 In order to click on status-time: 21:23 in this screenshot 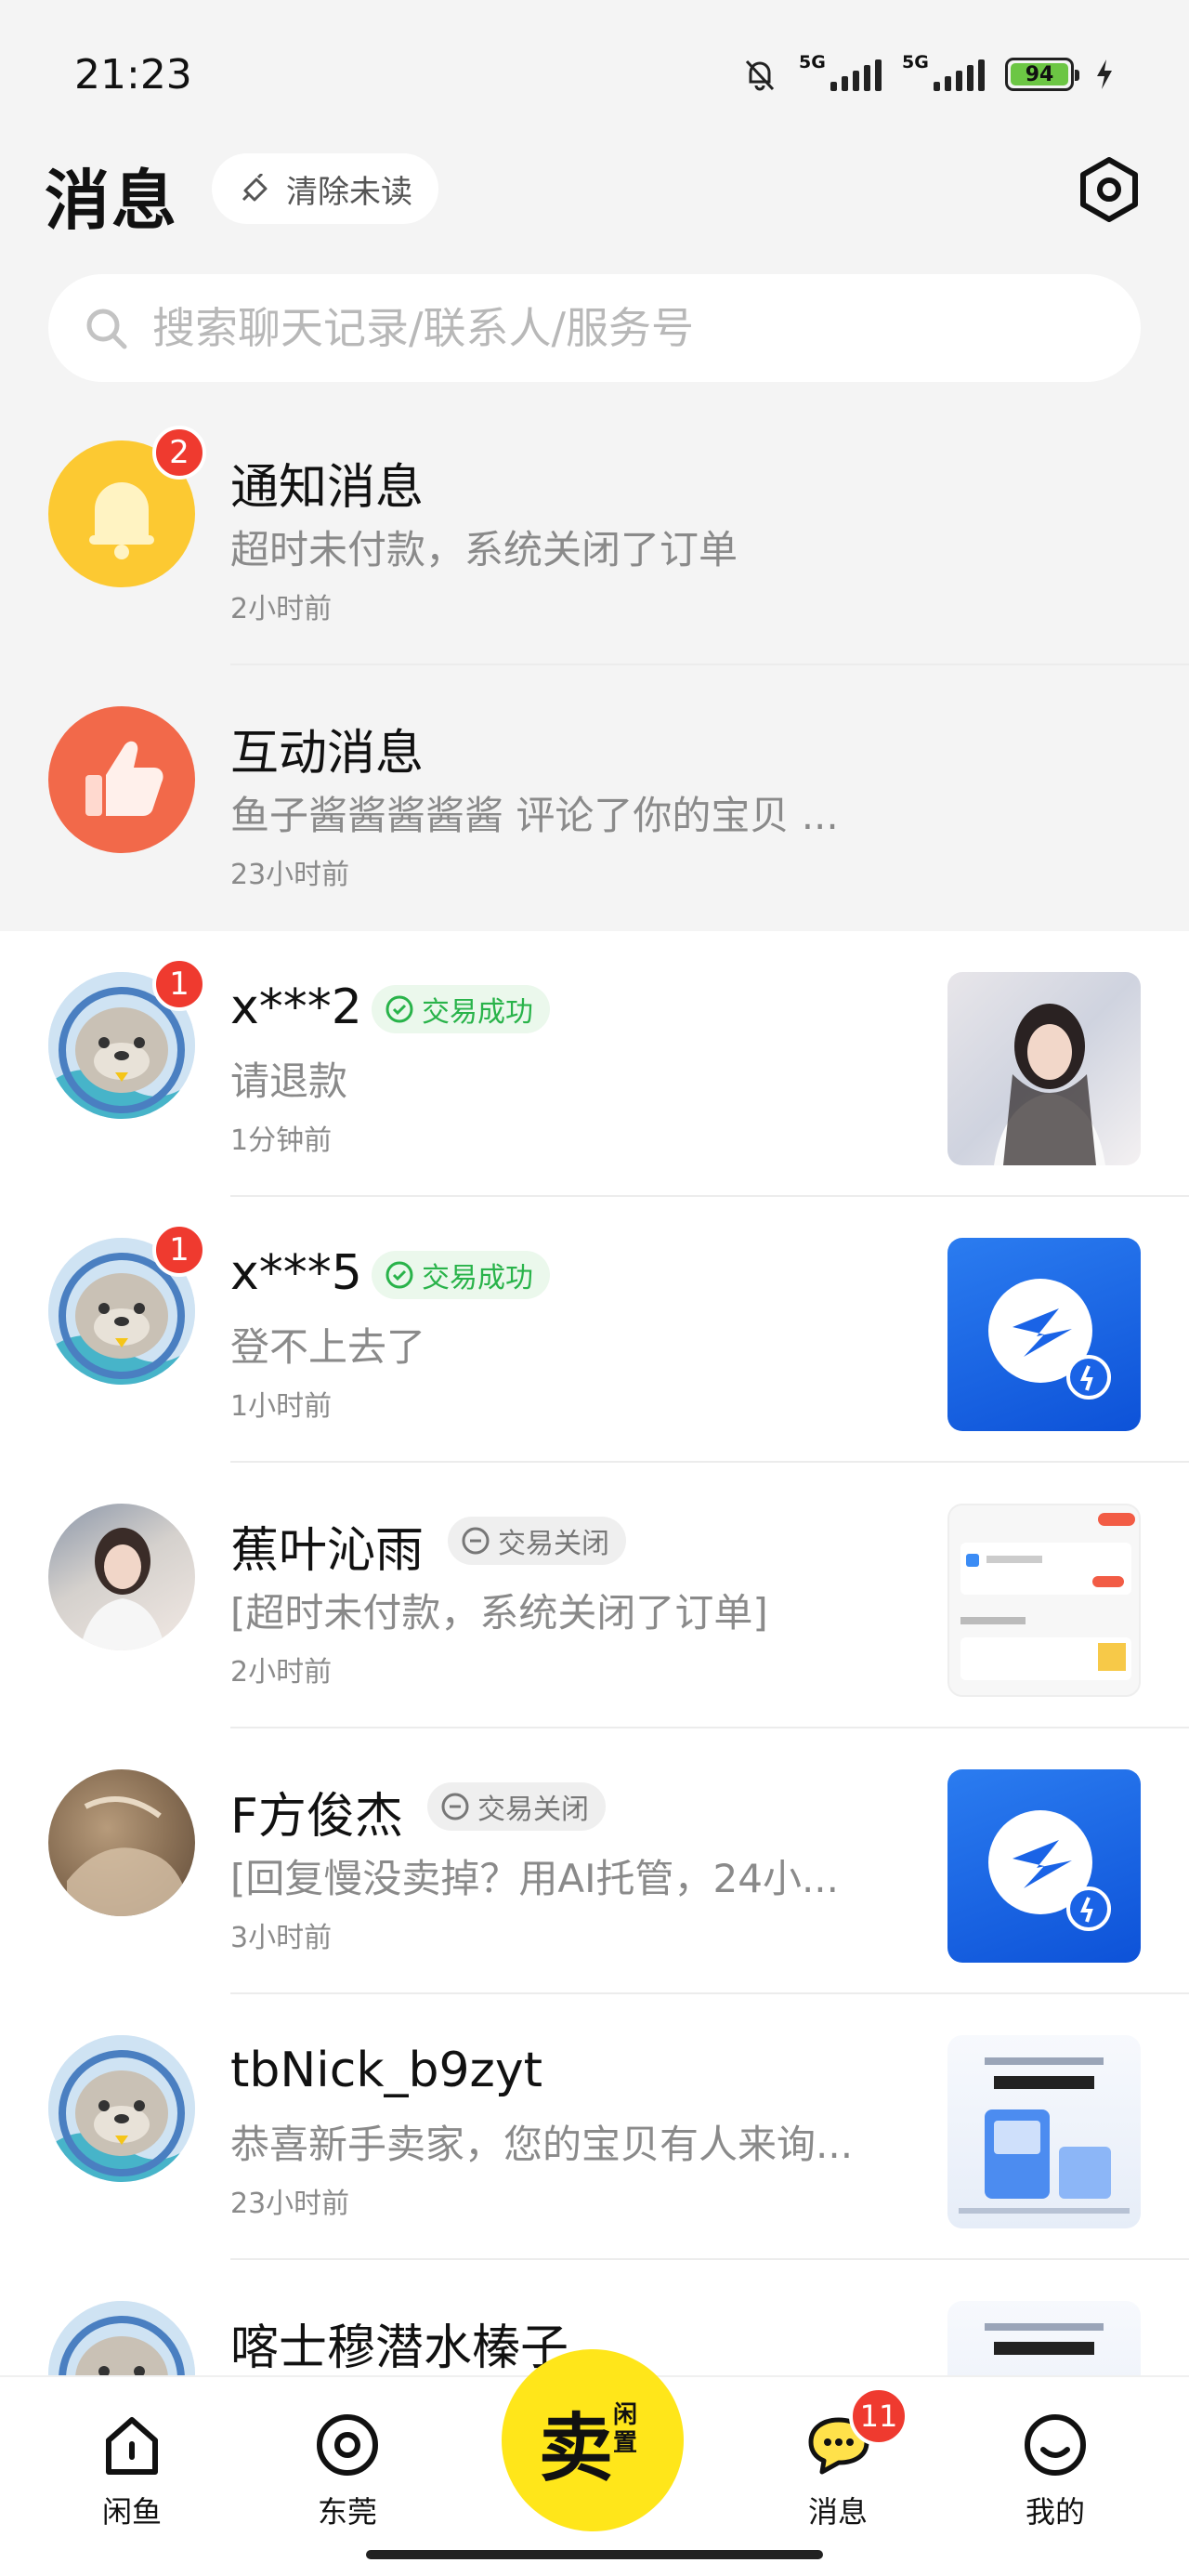, I will do `click(133, 75)`.